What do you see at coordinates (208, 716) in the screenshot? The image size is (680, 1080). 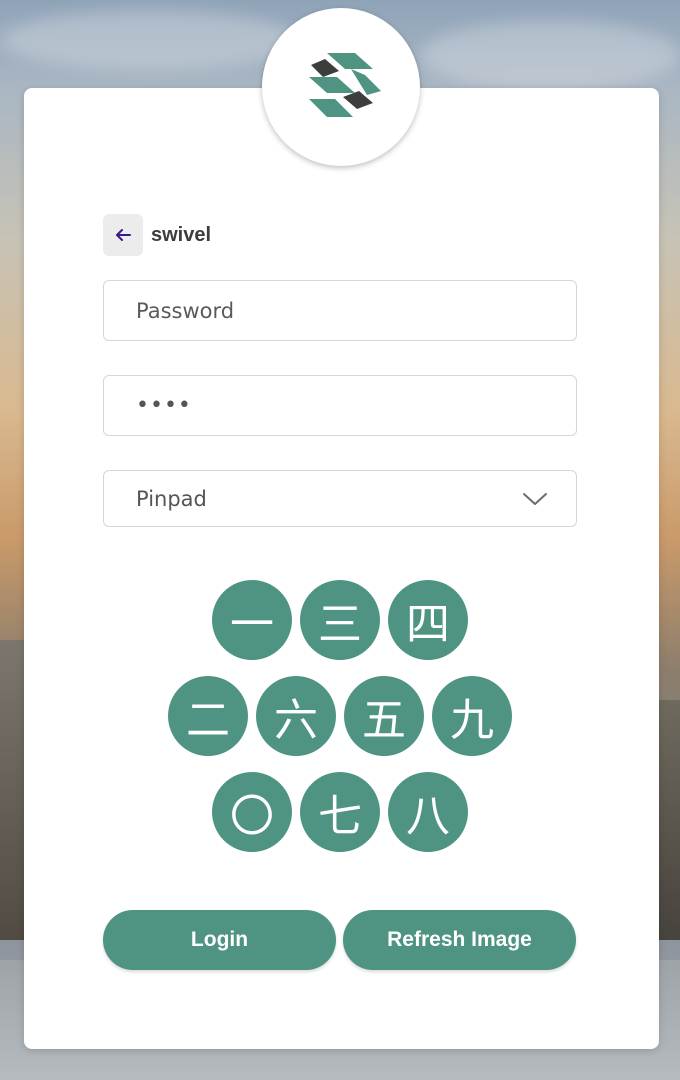 I see `pin-button: 二` at bounding box center [208, 716].